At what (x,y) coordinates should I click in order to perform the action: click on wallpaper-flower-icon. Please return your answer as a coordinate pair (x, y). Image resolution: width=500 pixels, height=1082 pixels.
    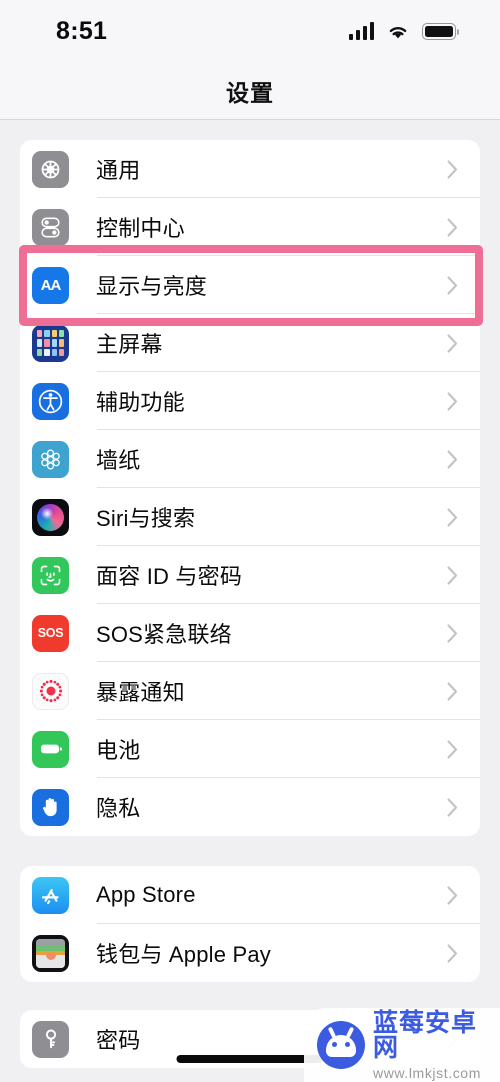
    Looking at the image, I should click on (50, 459).